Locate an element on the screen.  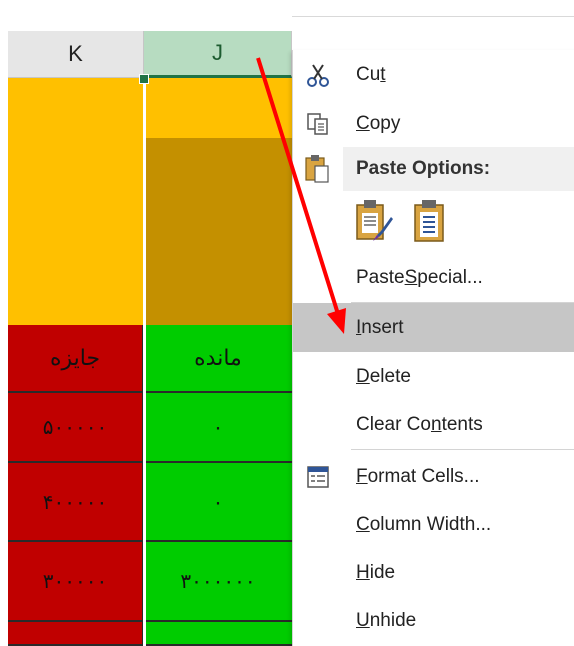
table-cell: ۳۰۰۰۰۰ is located at coordinates (76, 582).